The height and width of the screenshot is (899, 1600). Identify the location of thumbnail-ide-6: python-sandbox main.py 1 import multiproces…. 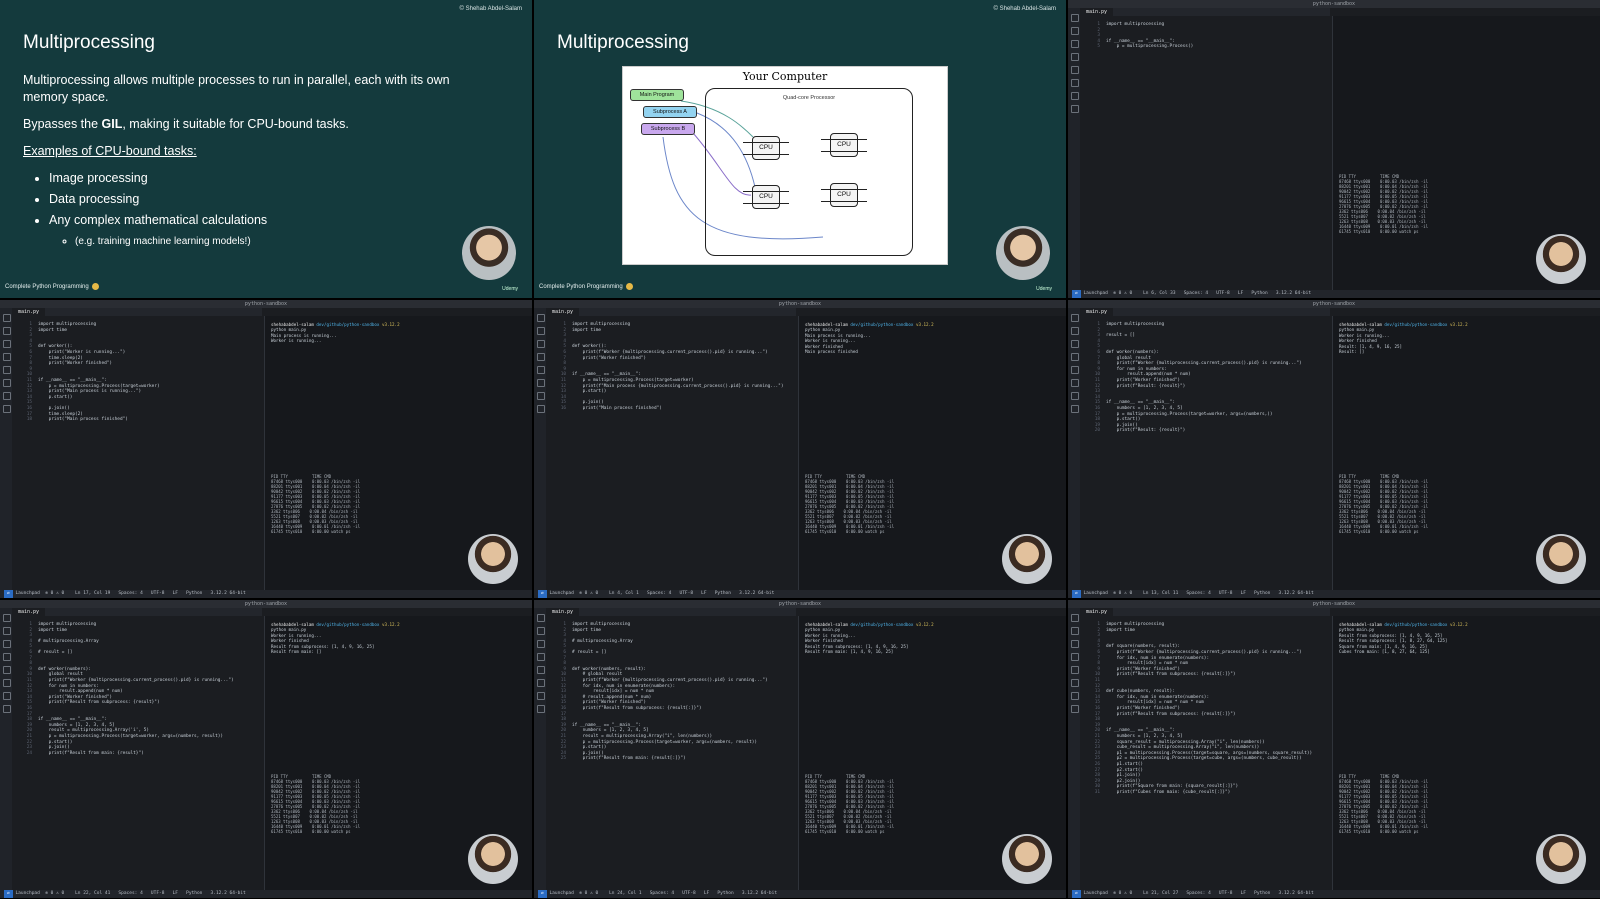
(266, 749).